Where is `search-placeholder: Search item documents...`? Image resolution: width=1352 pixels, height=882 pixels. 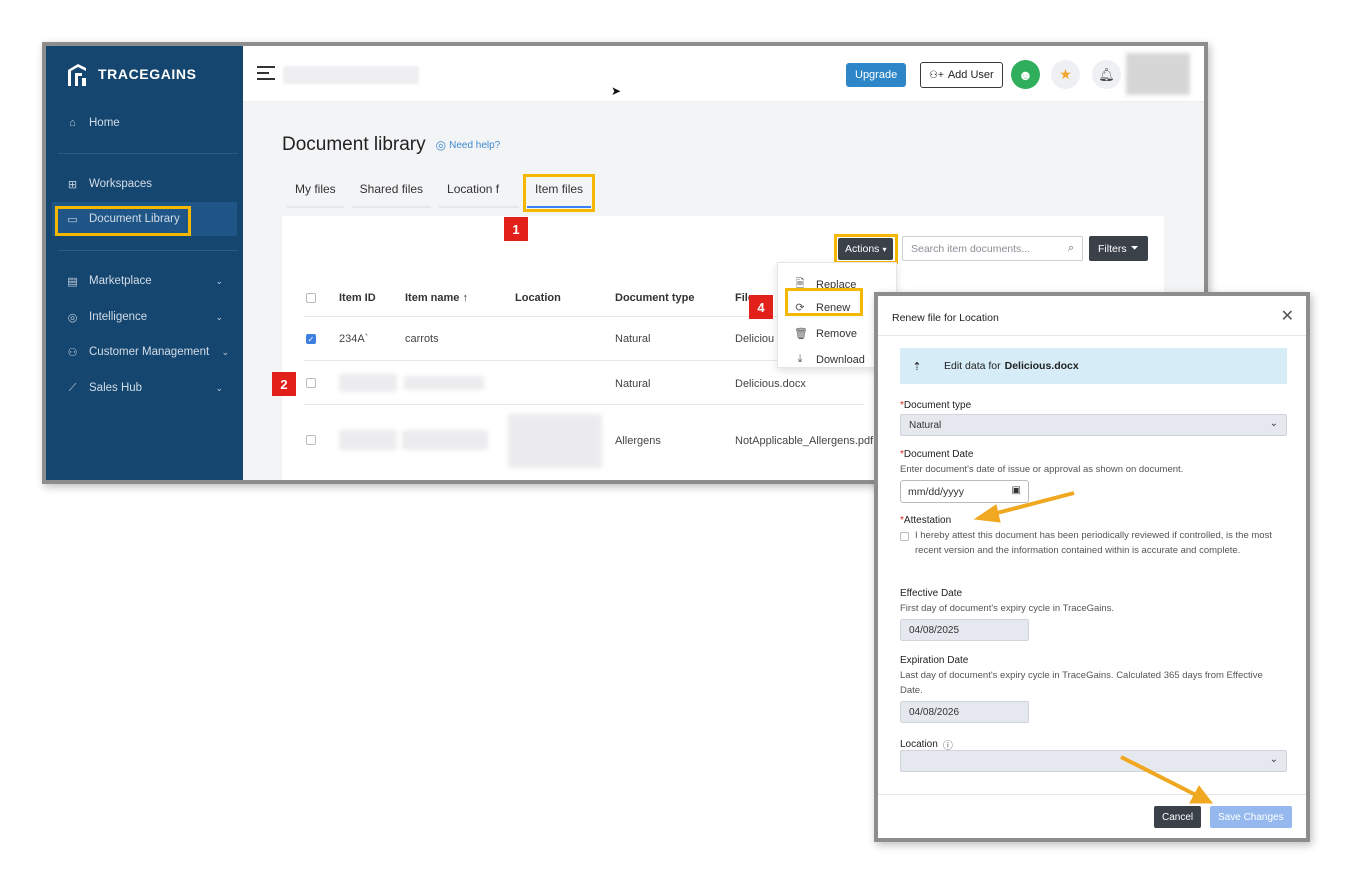
search-placeholder: Search item documents... is located at coordinates (971, 248).